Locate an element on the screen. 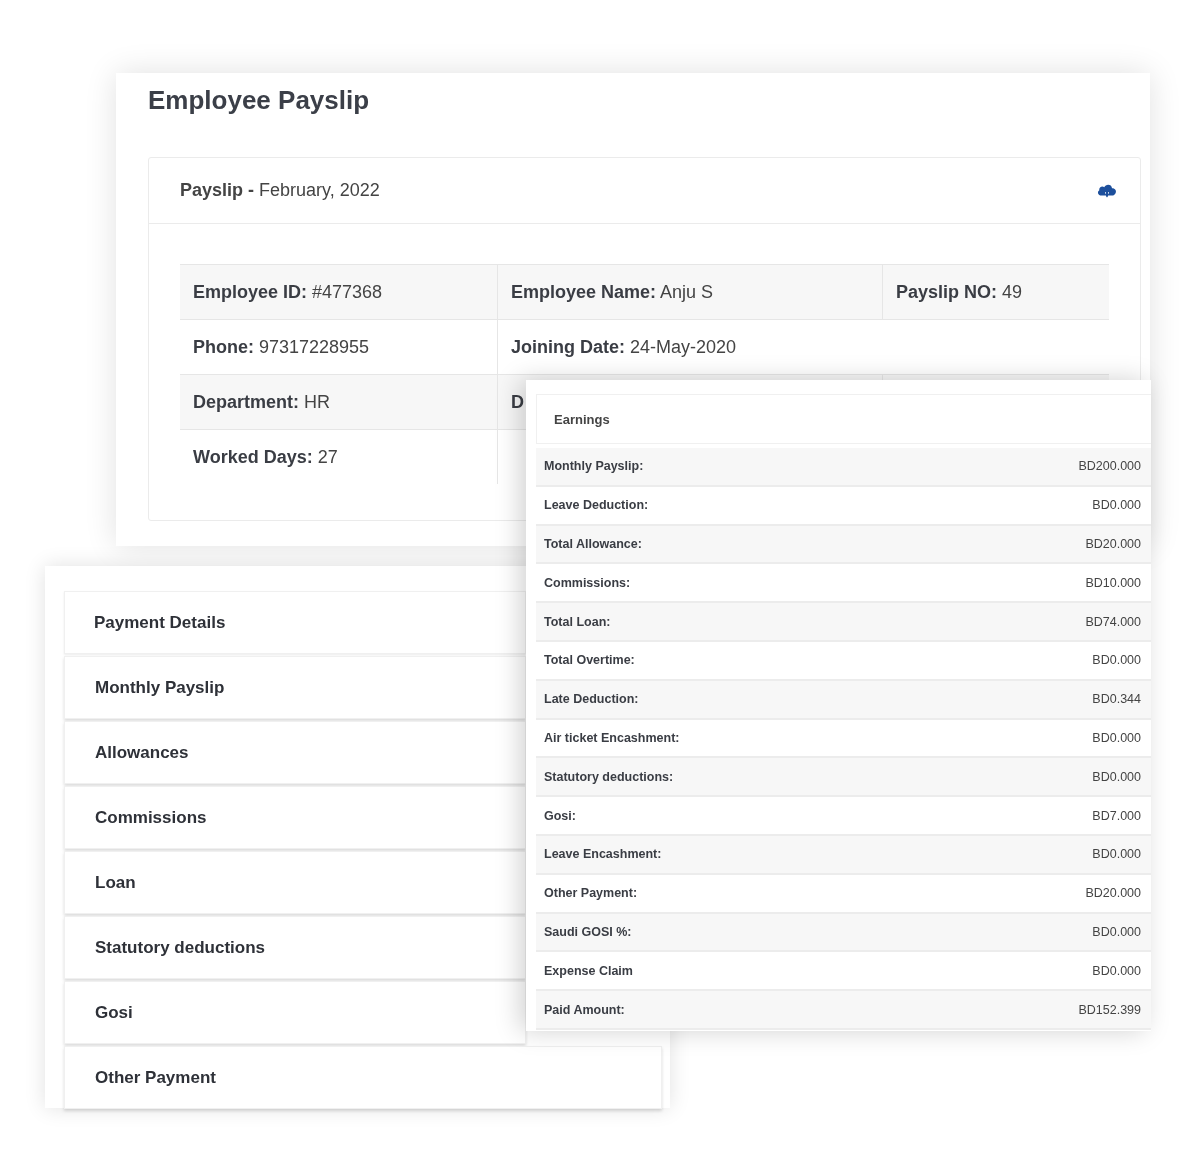  earning-label: Commissions: is located at coordinates (587, 582).